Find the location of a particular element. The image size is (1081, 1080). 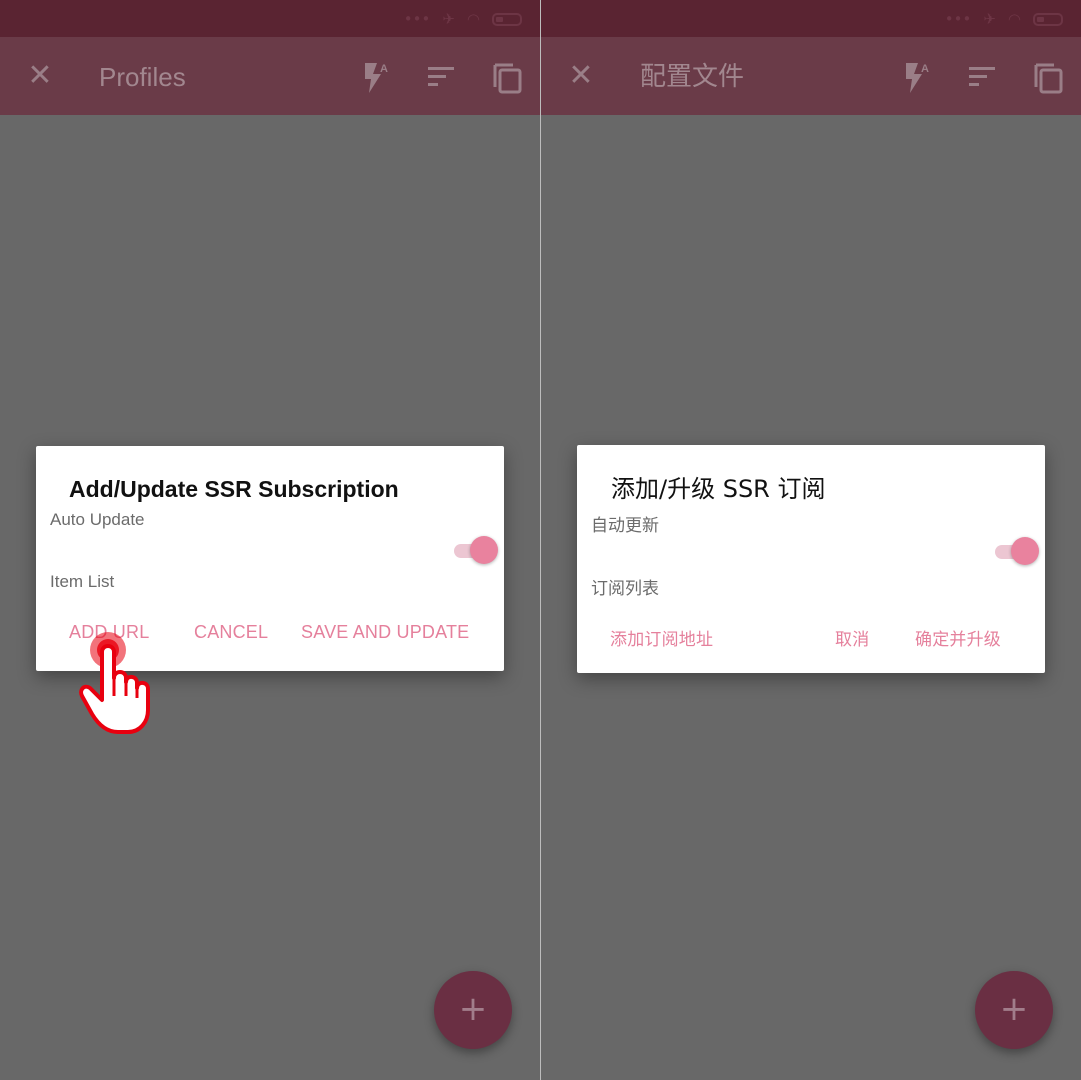

toolbar: ✕ 配置文件 A is located at coordinates (811, 76).